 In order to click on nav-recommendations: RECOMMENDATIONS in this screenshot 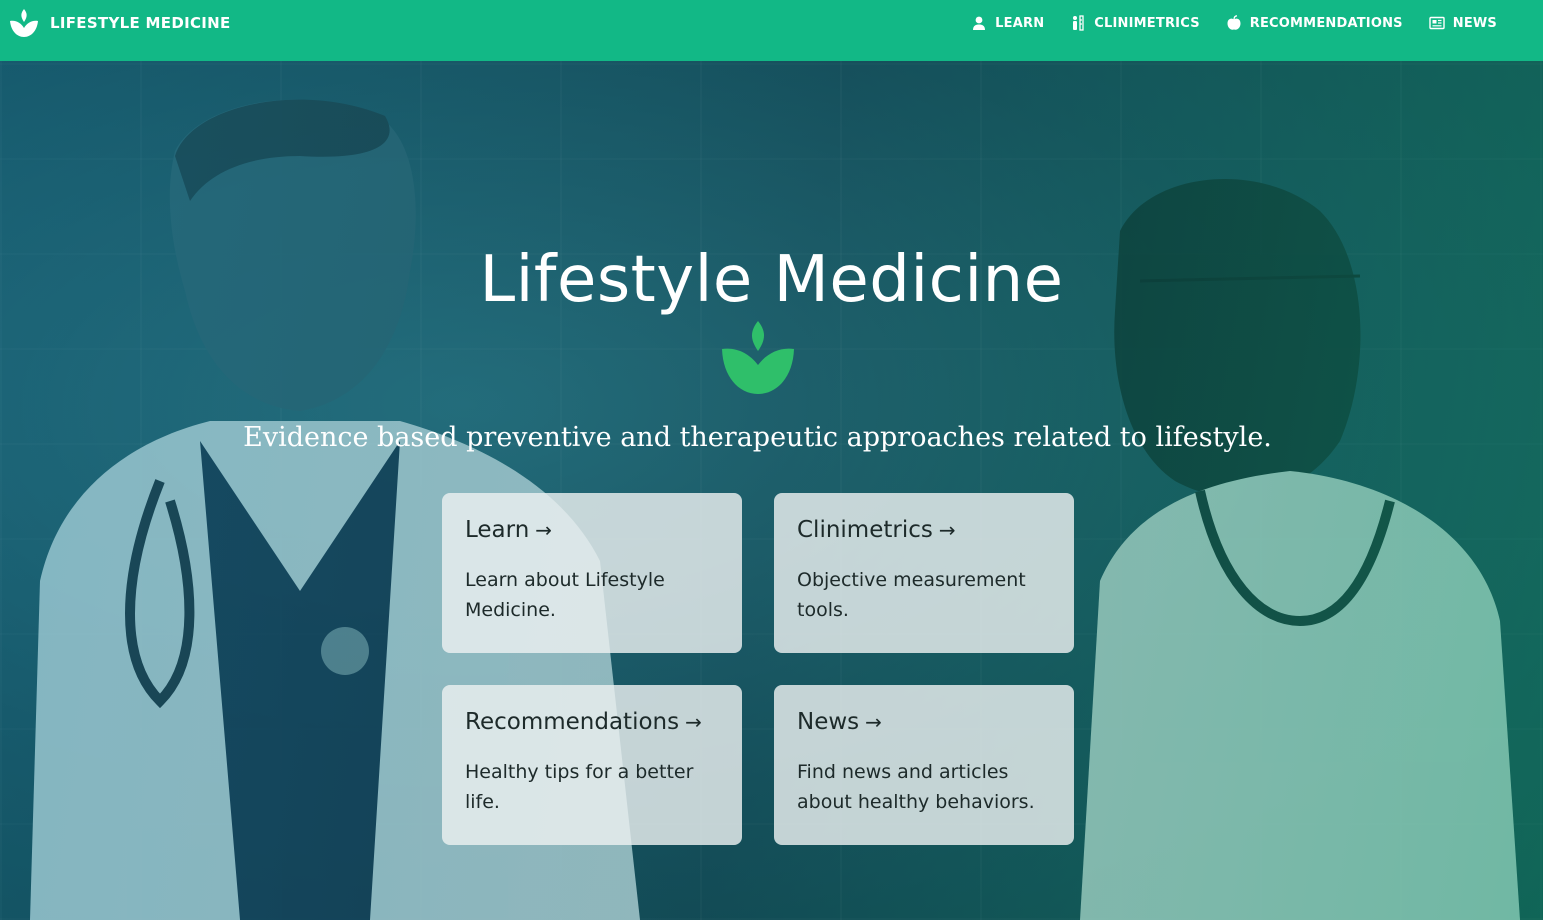, I will do `click(1314, 23)`.